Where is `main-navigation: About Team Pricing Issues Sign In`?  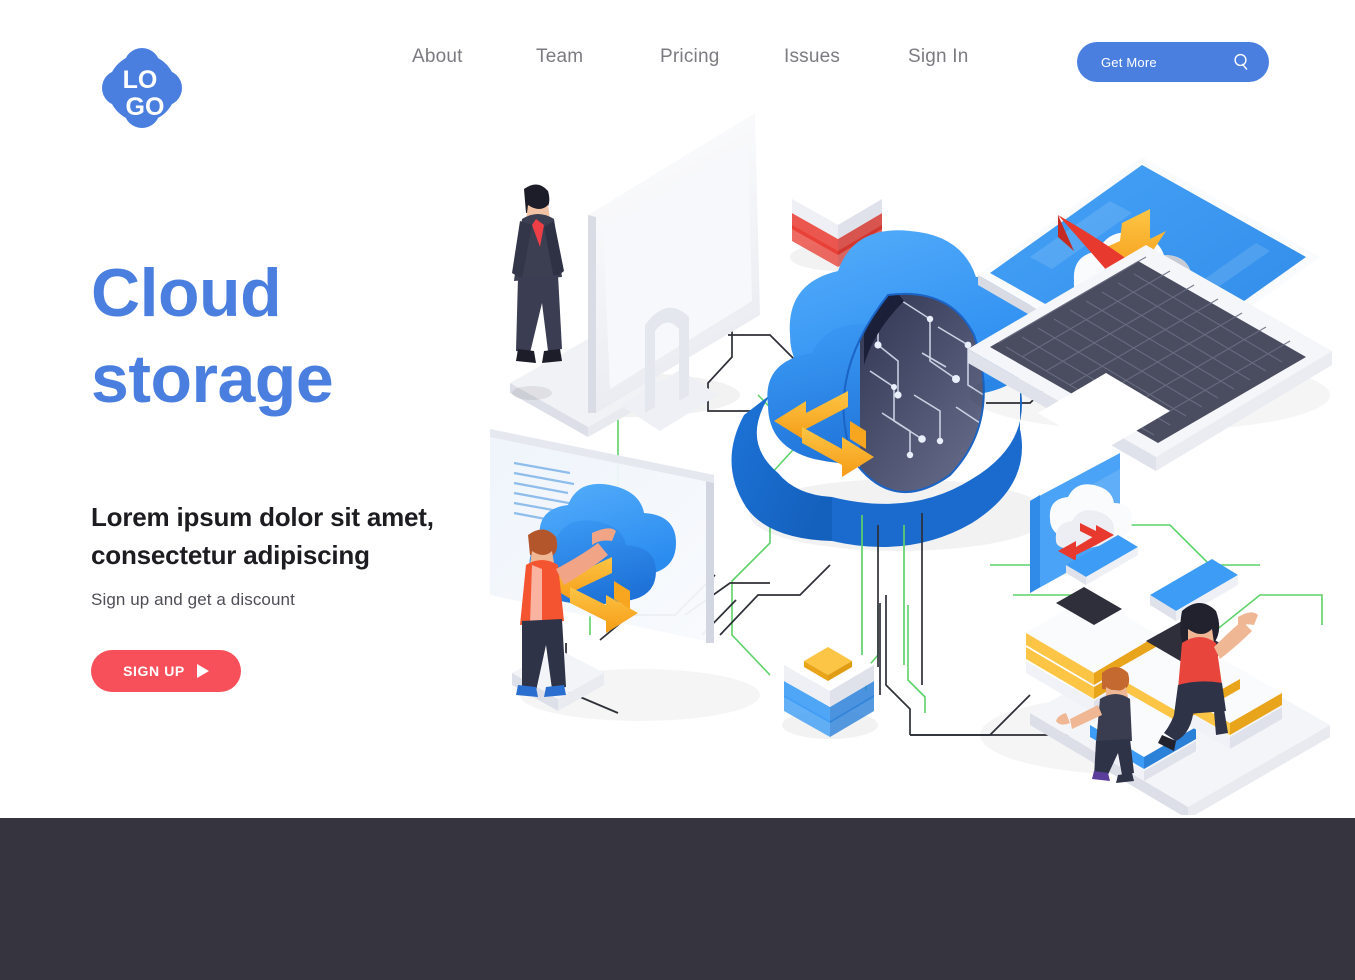 main-navigation: About Team Pricing Issues Sign In is located at coordinates (690, 57).